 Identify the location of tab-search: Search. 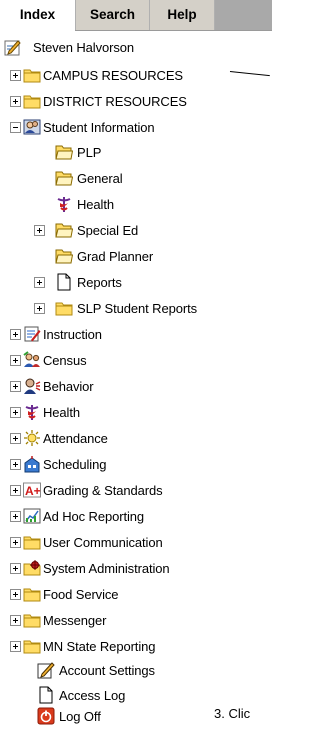
(112, 15).